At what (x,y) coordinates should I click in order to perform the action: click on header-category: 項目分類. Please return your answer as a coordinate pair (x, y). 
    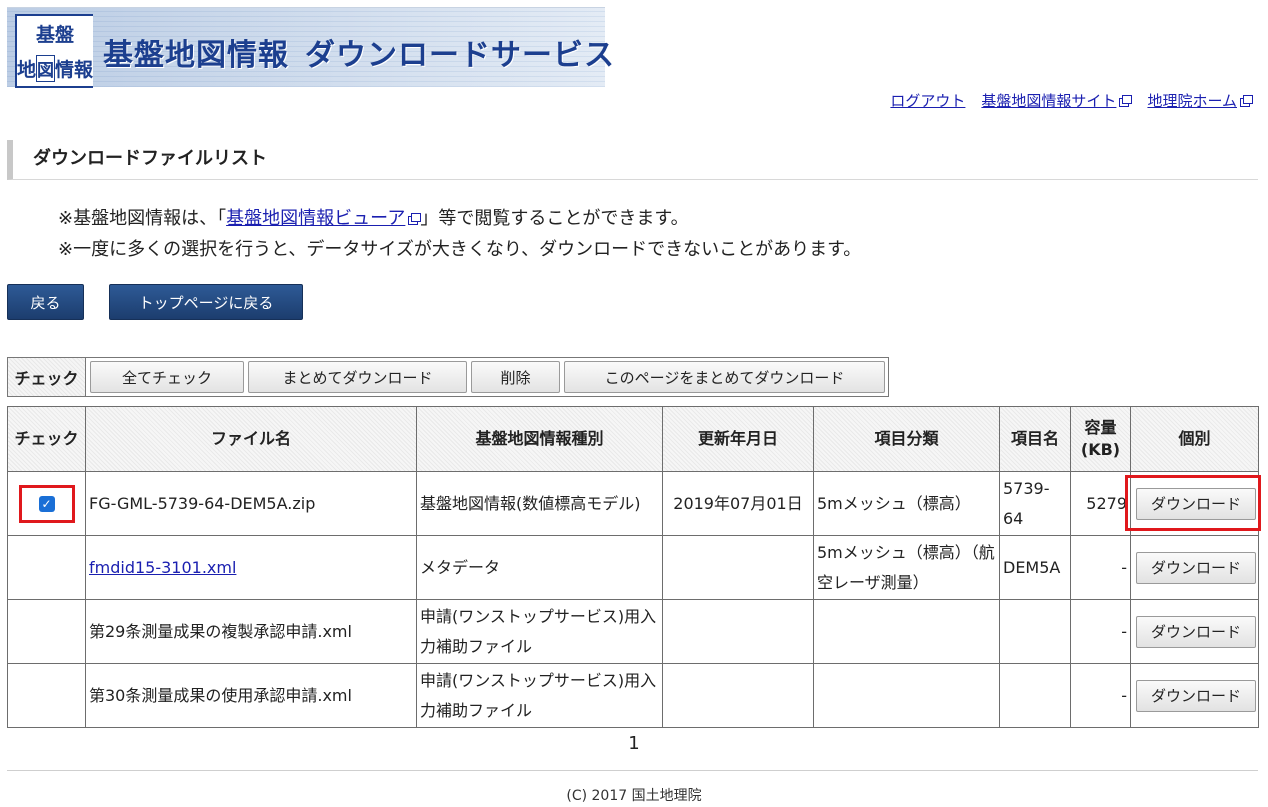
    Looking at the image, I should click on (906, 439).